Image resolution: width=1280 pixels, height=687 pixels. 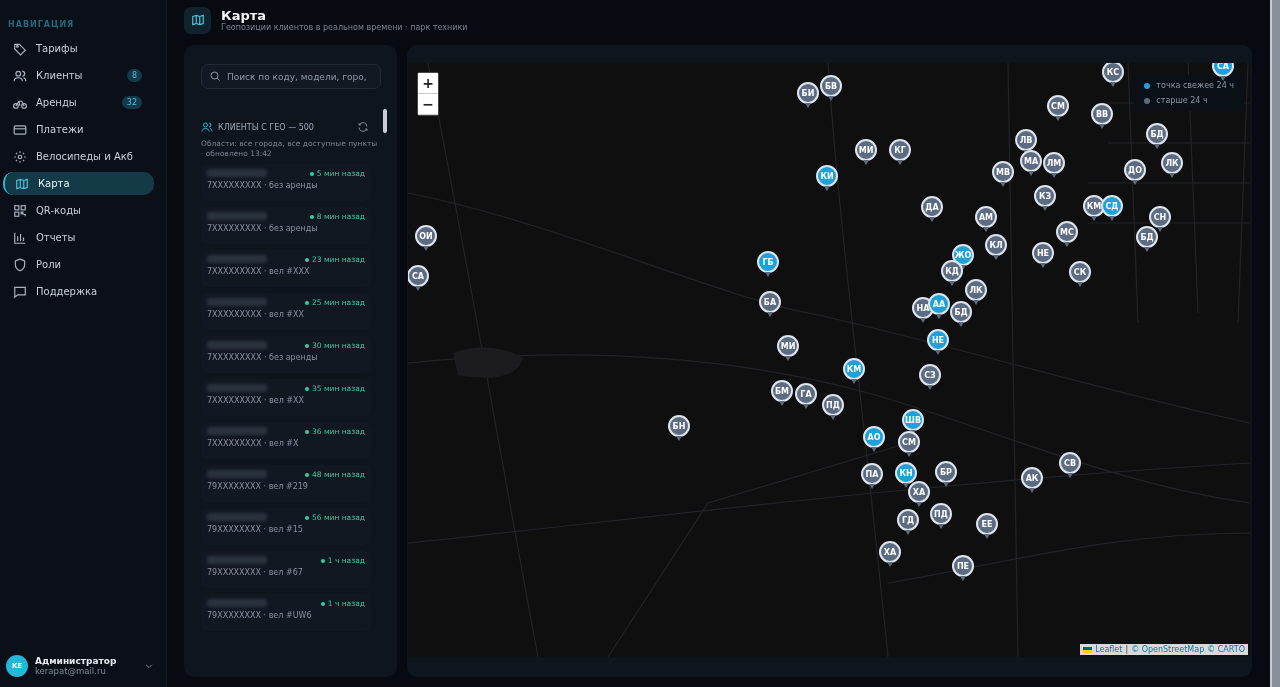 I want to click on search-icon, so click(x=215, y=76).